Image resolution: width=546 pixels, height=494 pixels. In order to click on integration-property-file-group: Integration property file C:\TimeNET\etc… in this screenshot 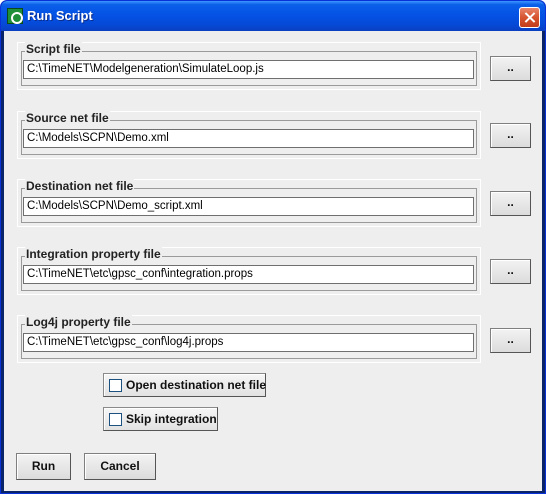, I will do `click(249, 271)`.